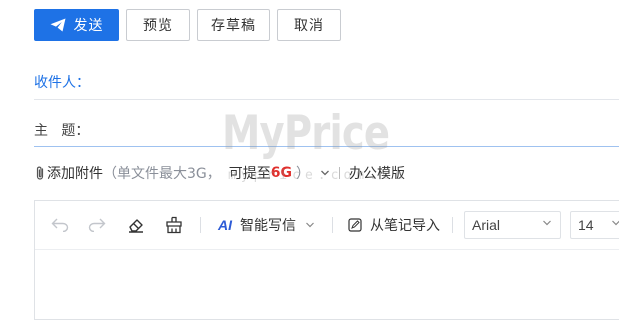 This screenshot has height=320, width=619. What do you see at coordinates (377, 173) in the screenshot?
I see `office-template-link: 办公模版` at bounding box center [377, 173].